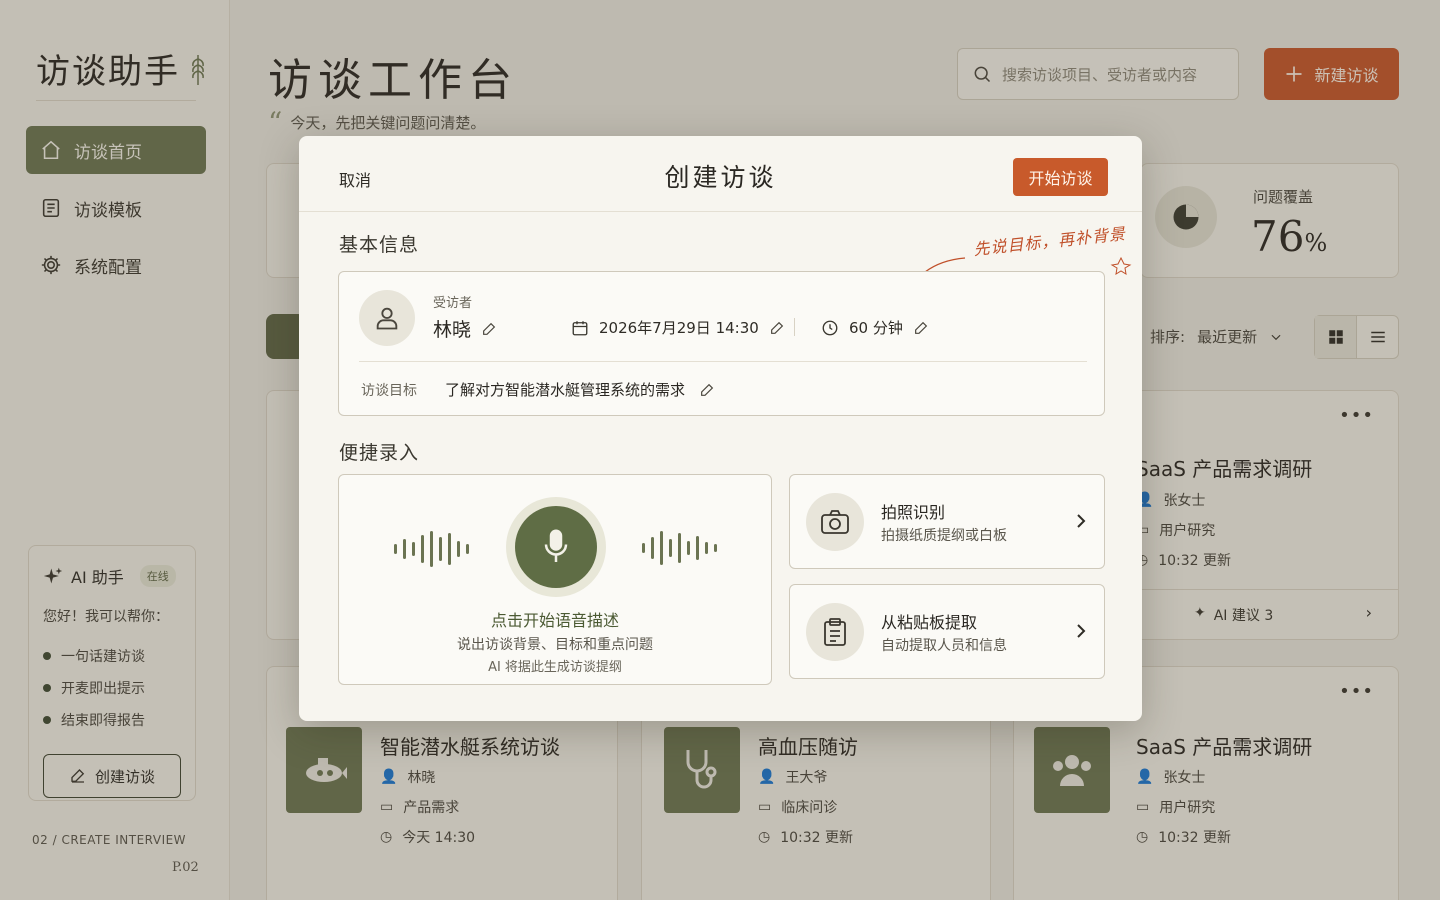 The height and width of the screenshot is (900, 1440). I want to click on waveform-right-icon, so click(679, 548).